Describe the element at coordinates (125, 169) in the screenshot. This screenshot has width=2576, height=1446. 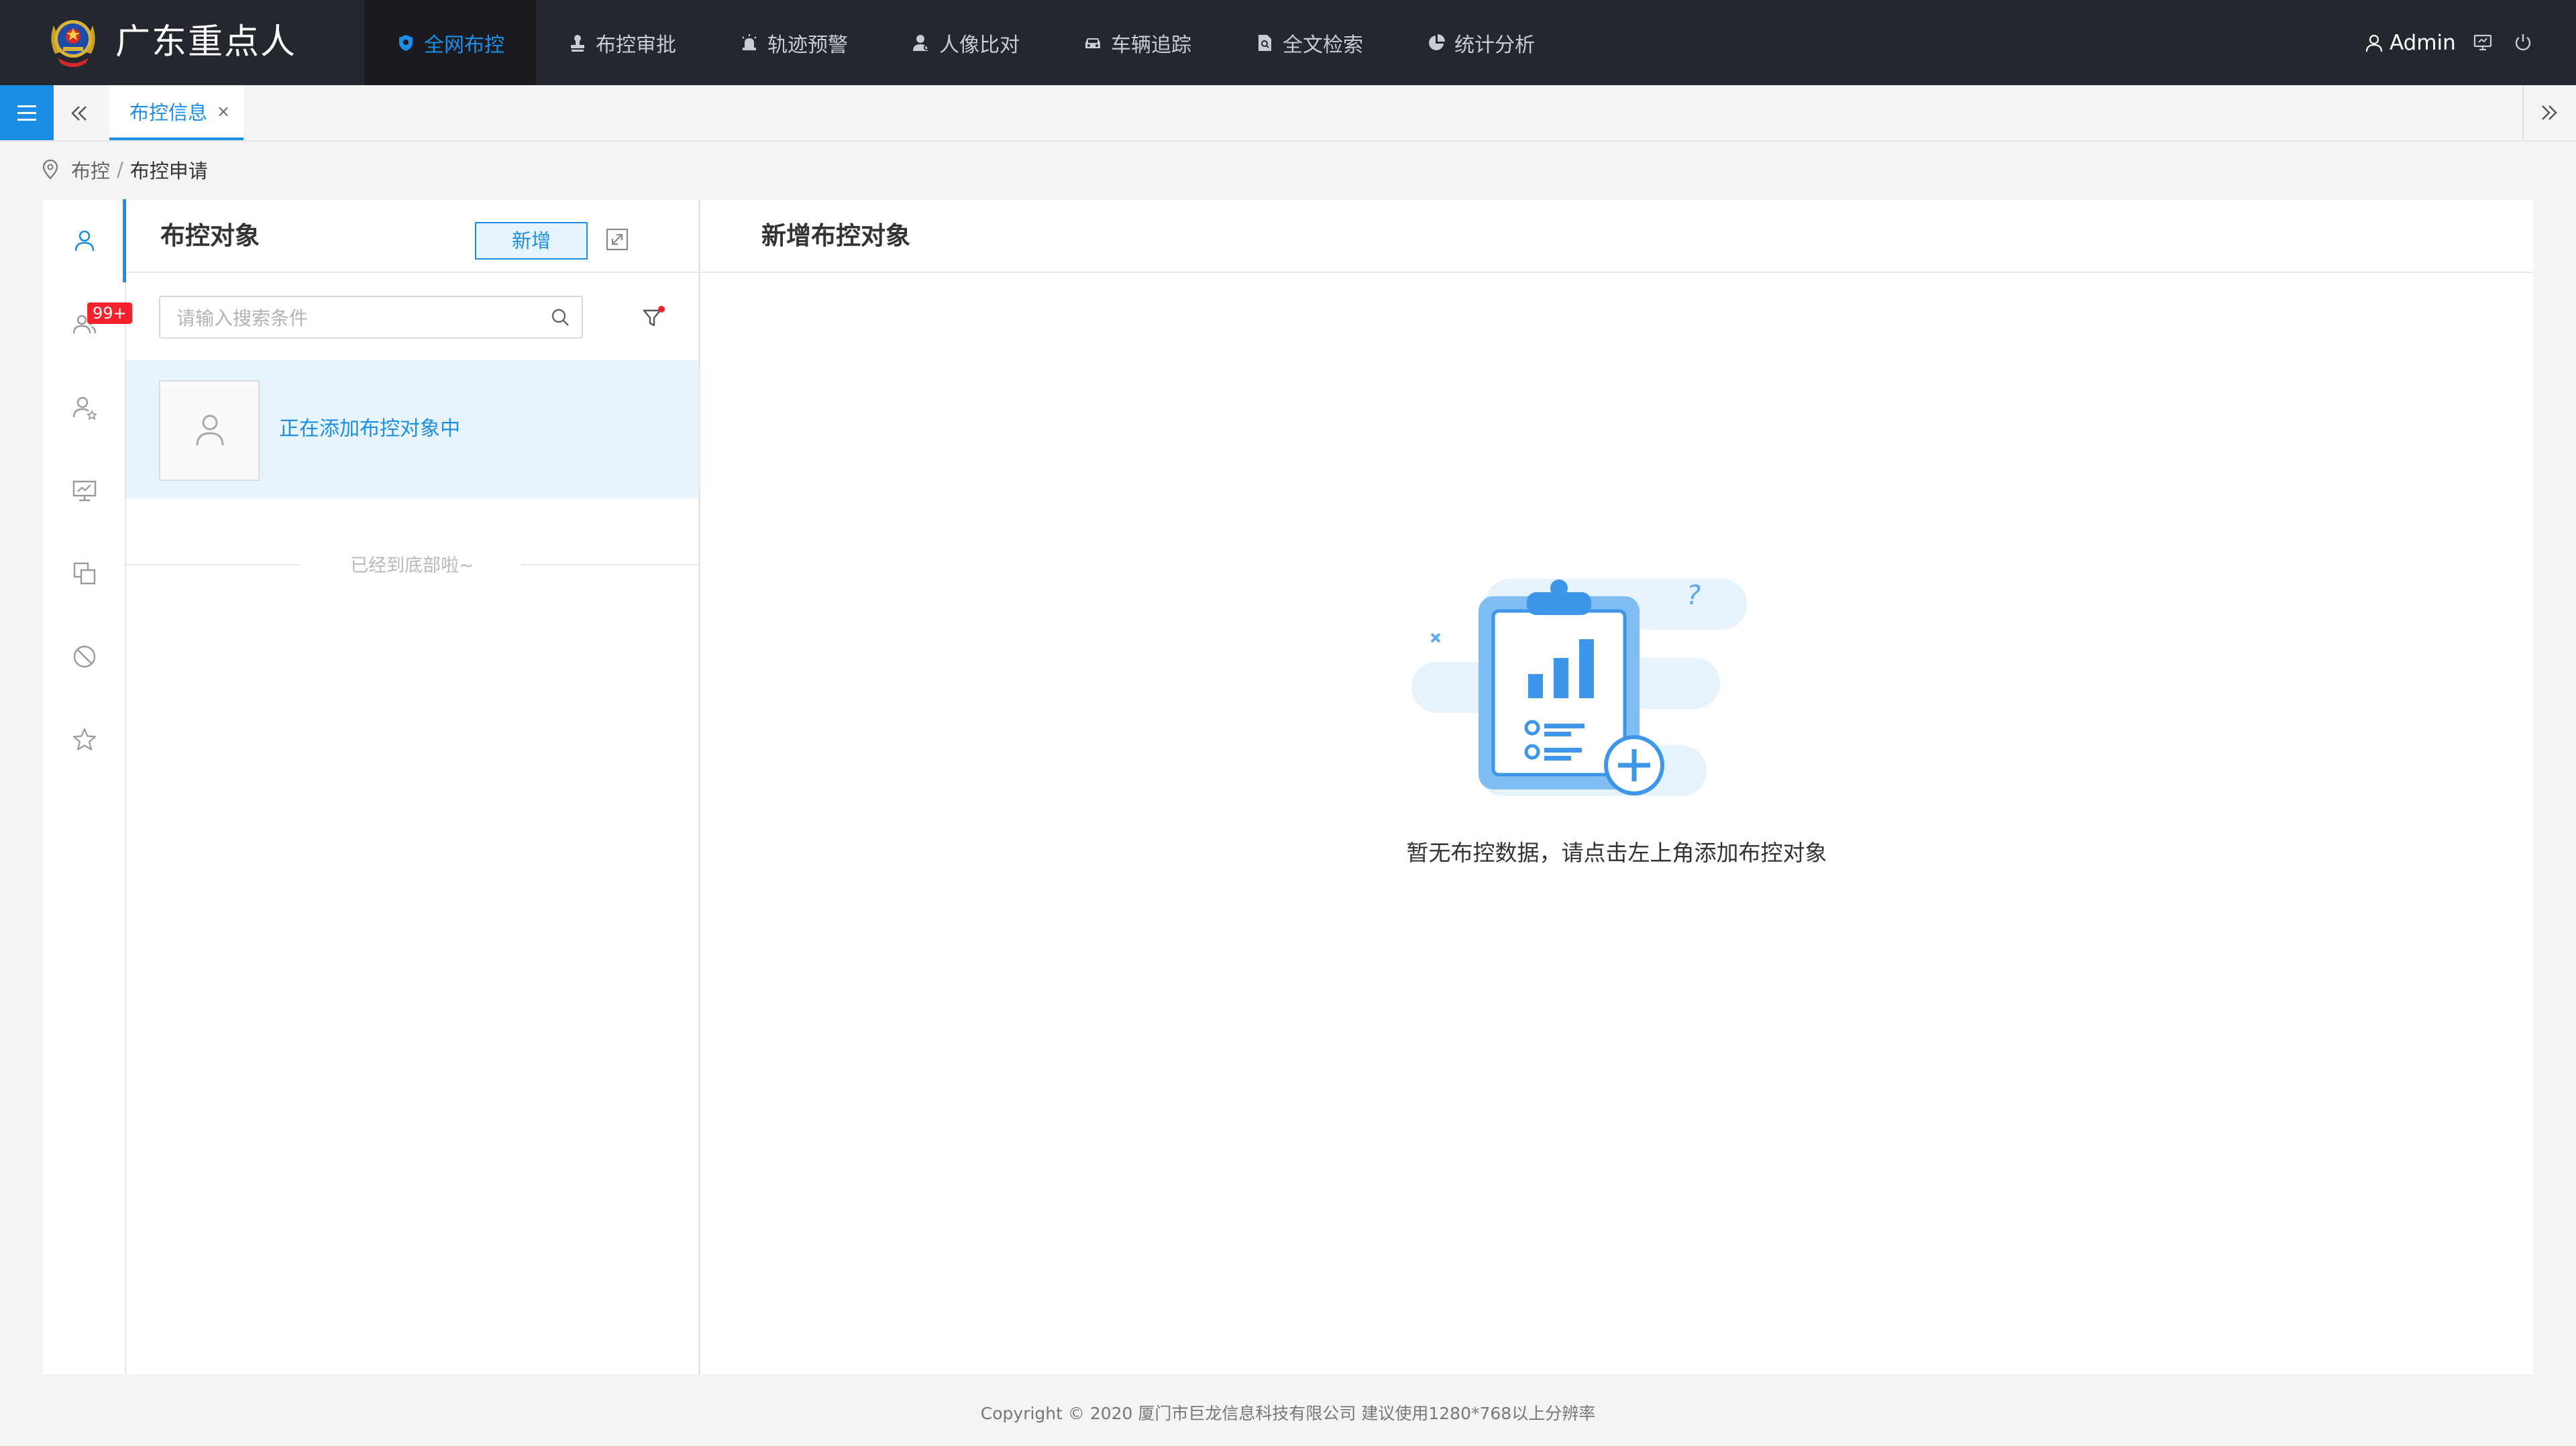
I see `breadcrumb: 布控 / 布控申请` at that location.